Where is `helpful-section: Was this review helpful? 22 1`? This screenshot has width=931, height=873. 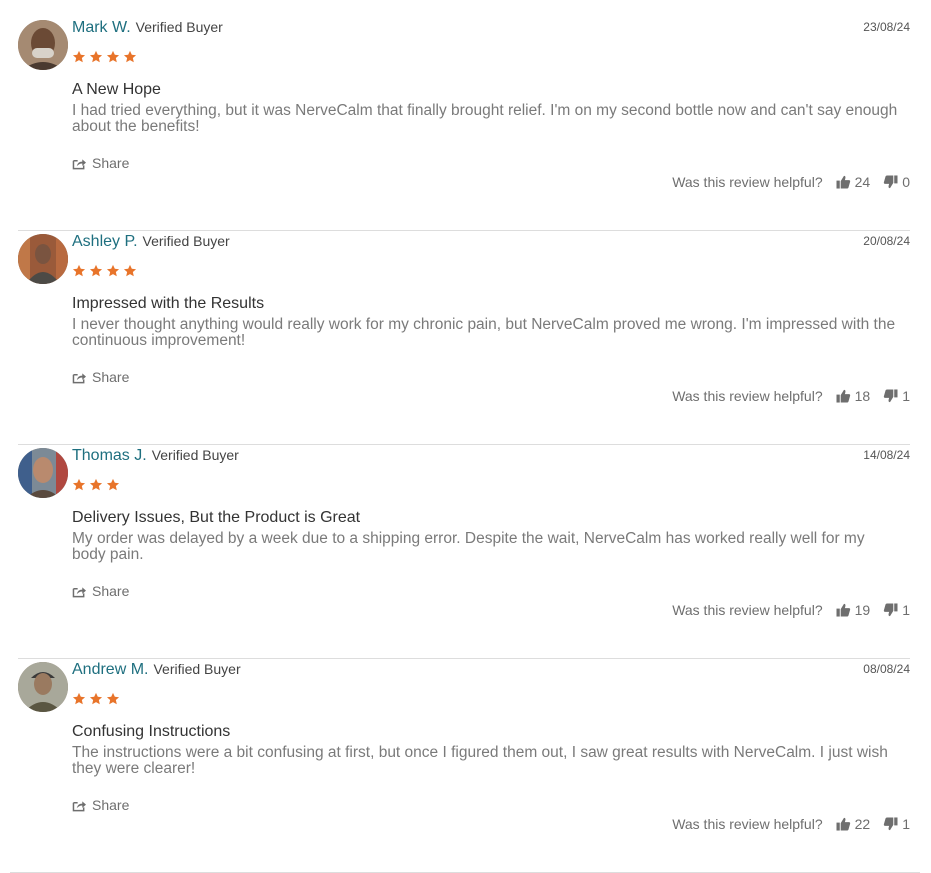
helpful-section: Was this review helpful? 22 1 is located at coordinates (791, 824).